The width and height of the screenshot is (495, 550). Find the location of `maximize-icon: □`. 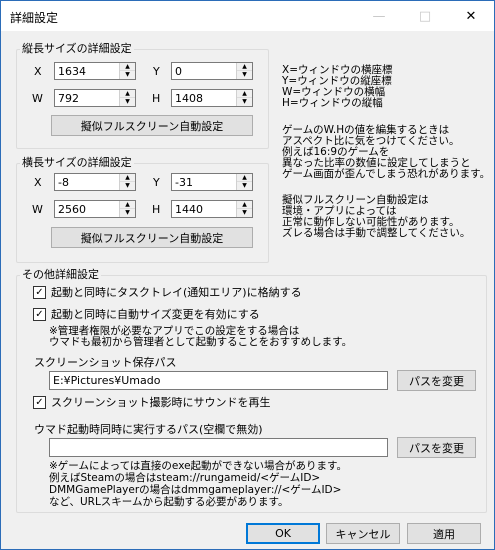

maximize-icon: □ is located at coordinates (425, 16).